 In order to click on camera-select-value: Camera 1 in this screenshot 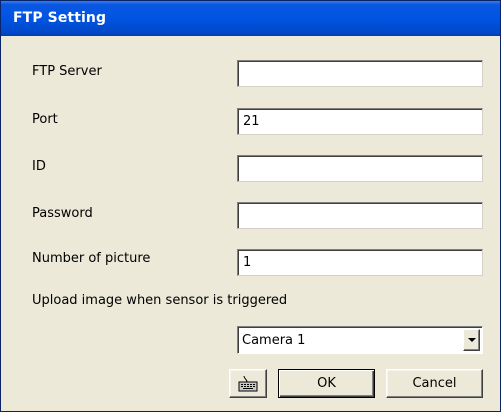, I will do `click(274, 340)`.